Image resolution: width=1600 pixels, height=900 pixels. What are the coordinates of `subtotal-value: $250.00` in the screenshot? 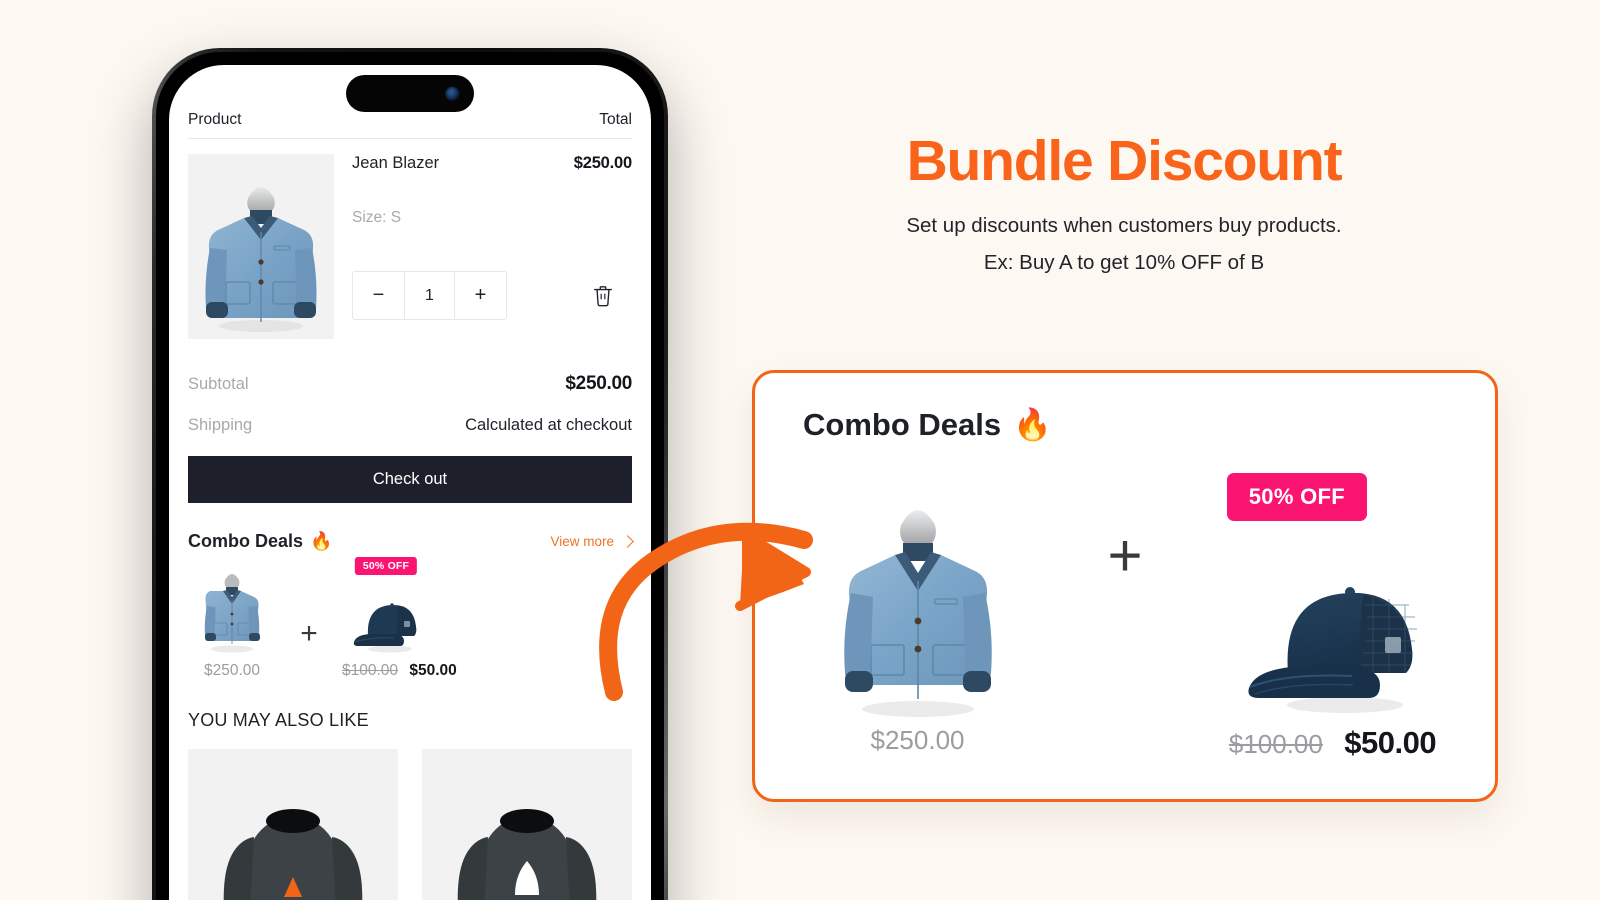 It's located at (598, 383).